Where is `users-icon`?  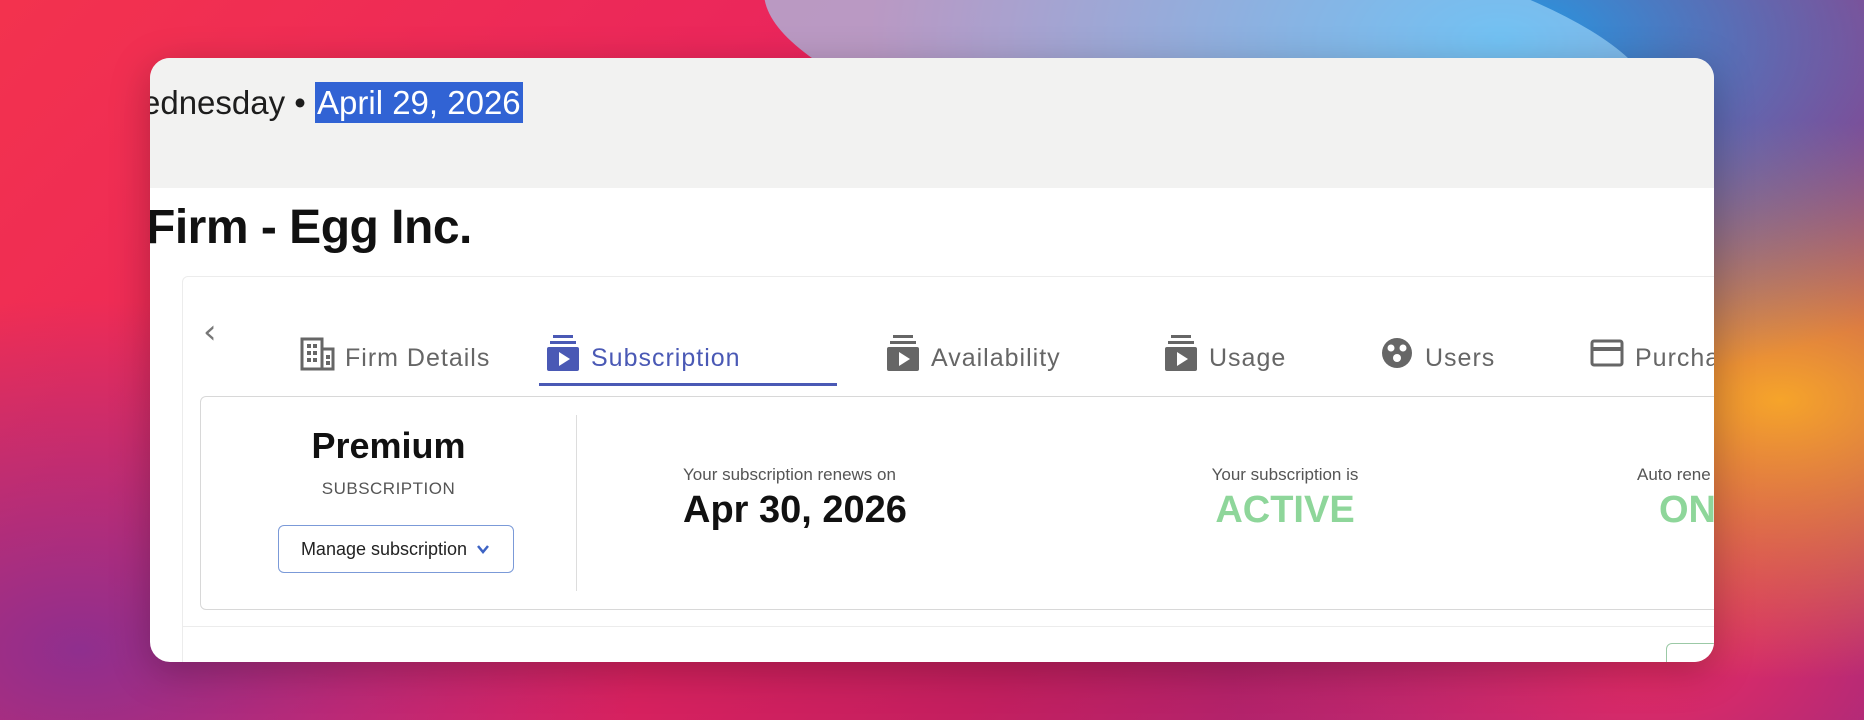 users-icon is located at coordinates (1397, 353).